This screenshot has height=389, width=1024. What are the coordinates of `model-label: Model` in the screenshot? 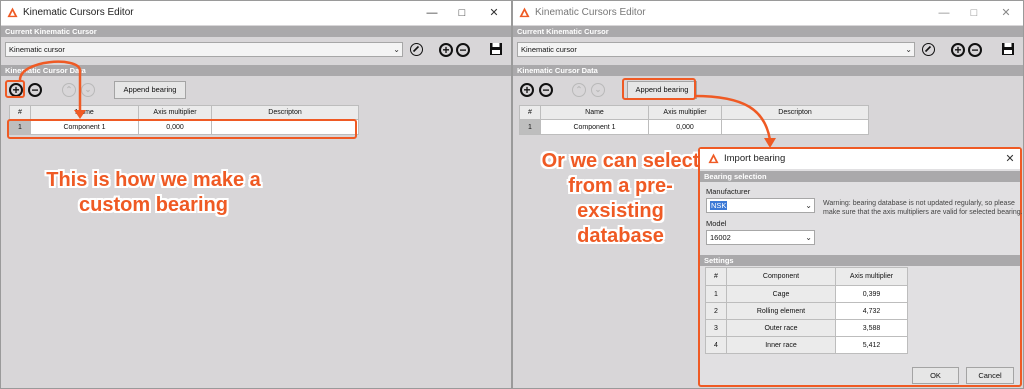 It's located at (716, 223).